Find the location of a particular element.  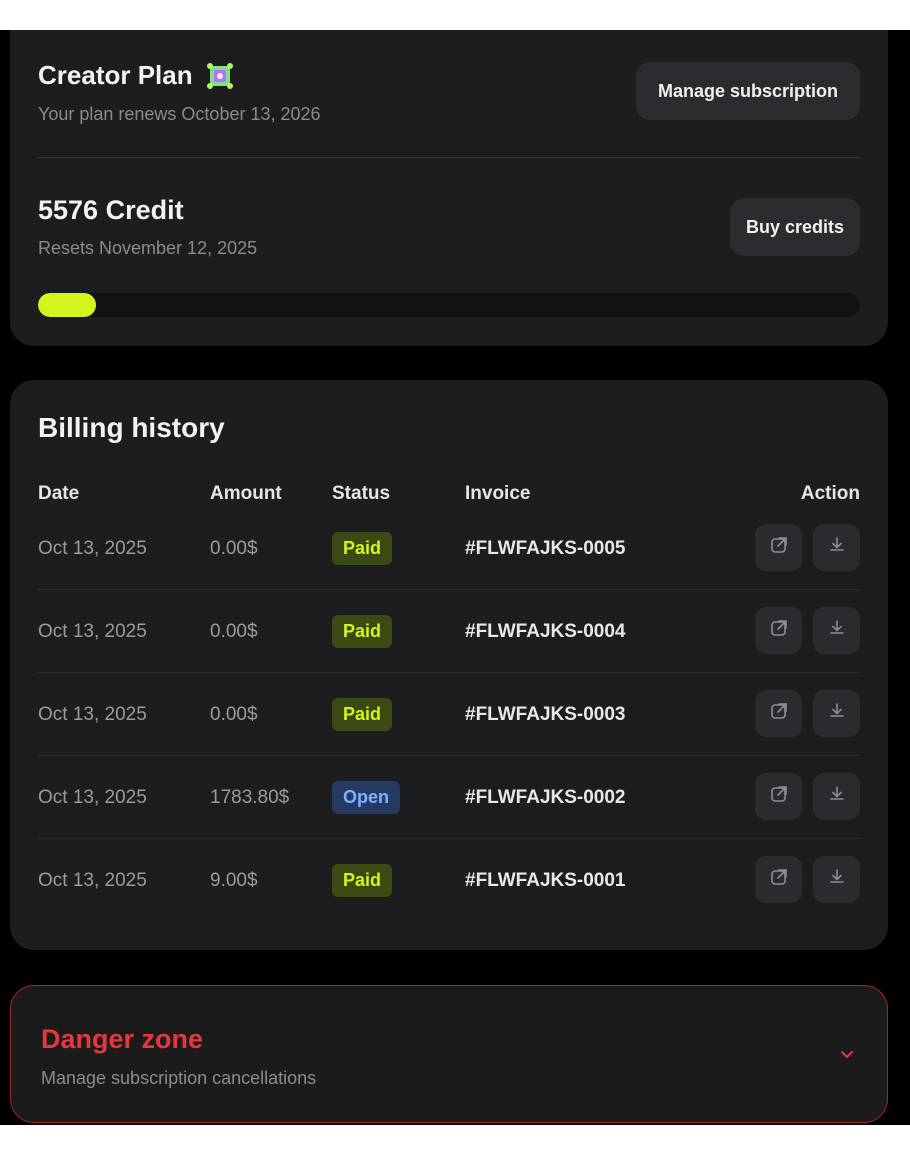

row-invoice: #FLWFAJKS-0003 is located at coordinates (545, 714).